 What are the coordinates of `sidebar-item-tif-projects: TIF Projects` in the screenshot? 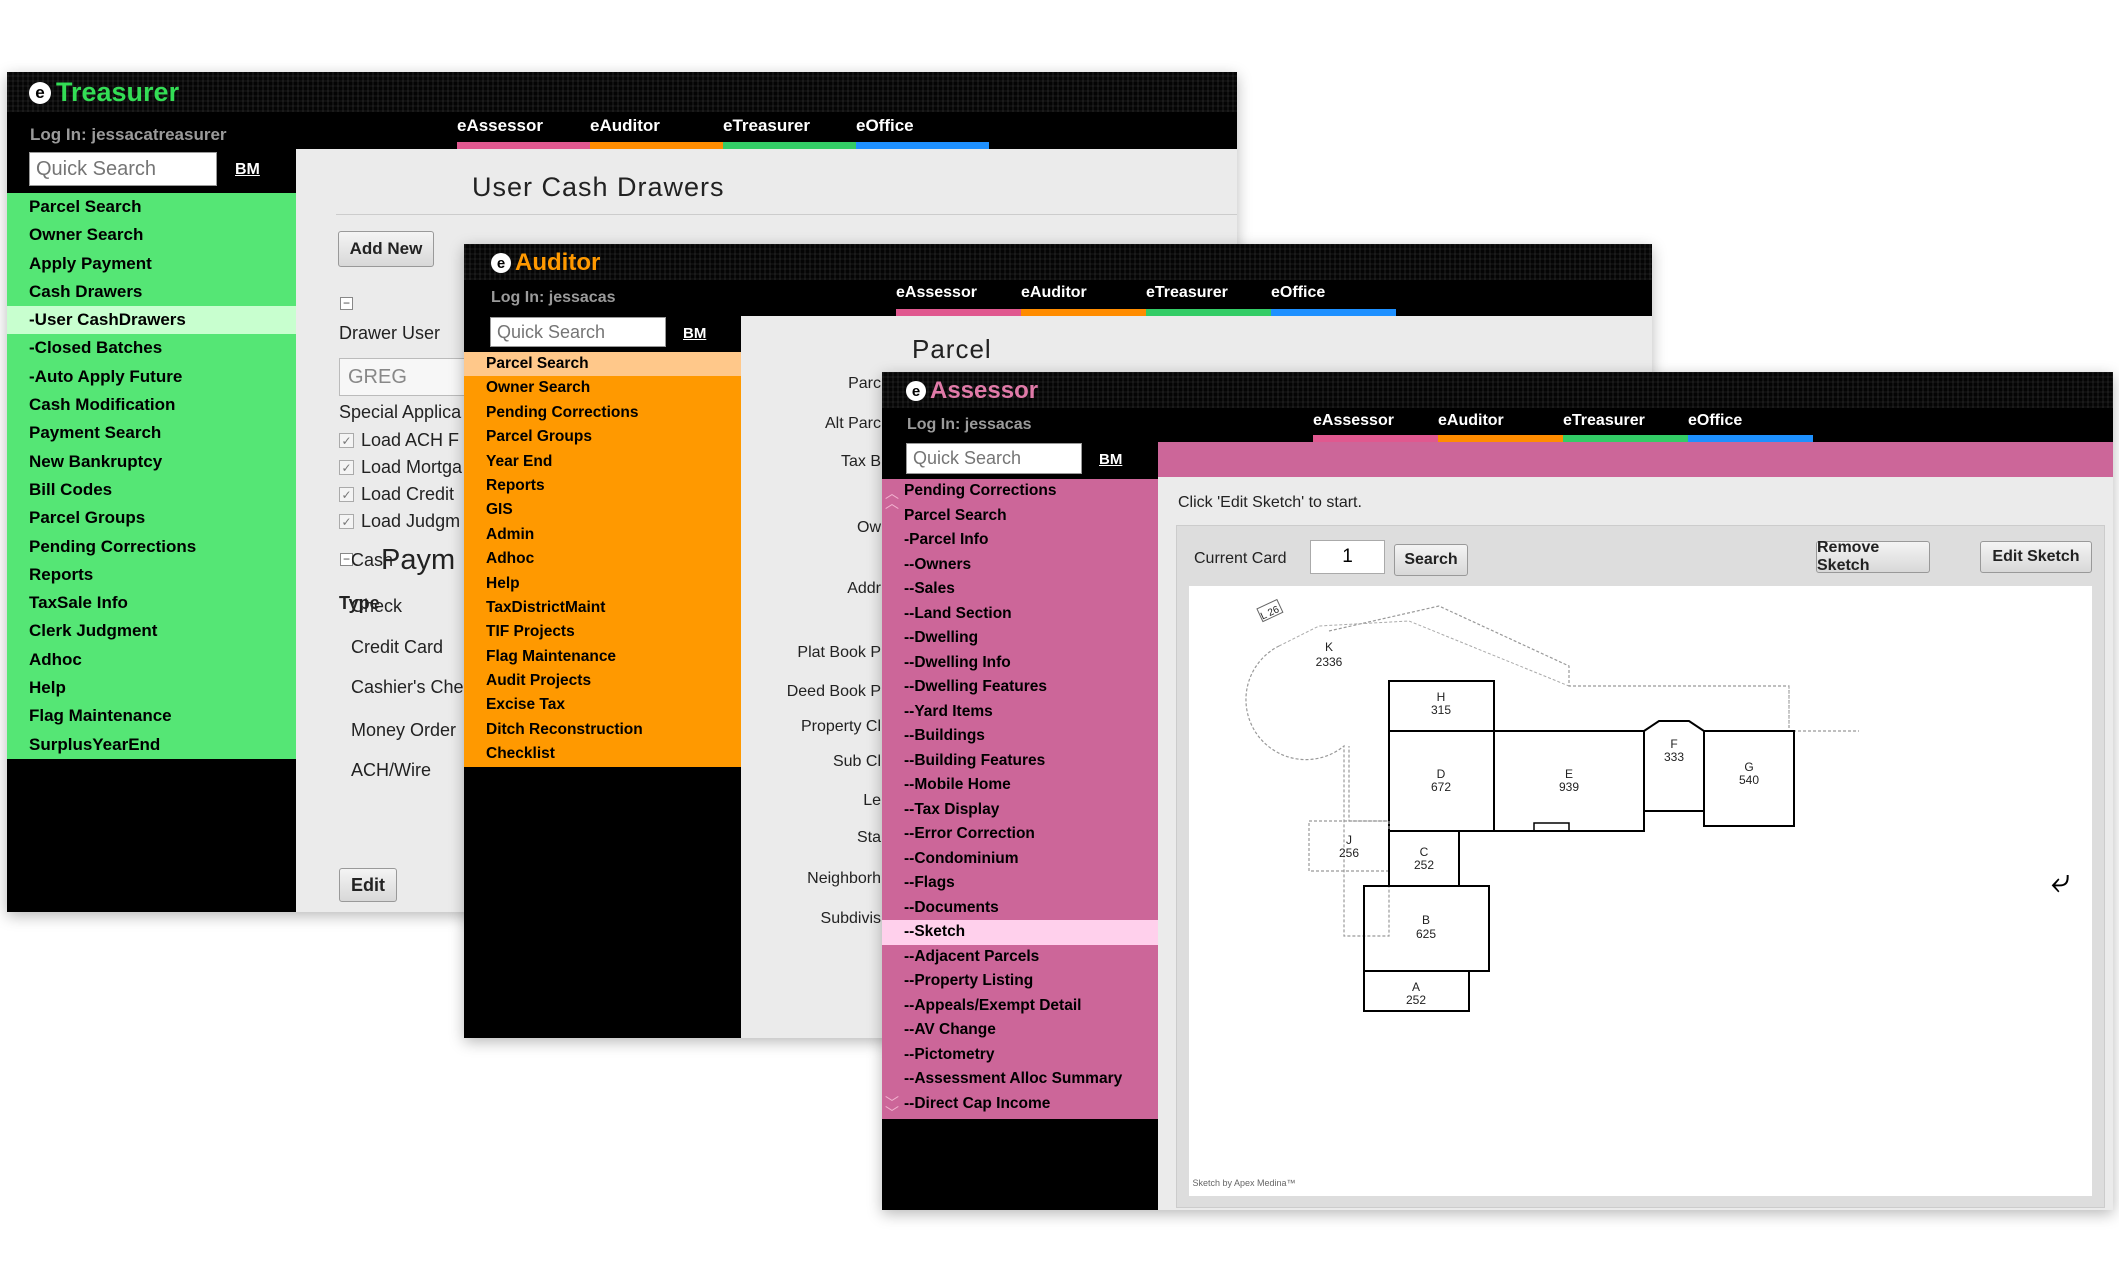 It's located at (602, 632).